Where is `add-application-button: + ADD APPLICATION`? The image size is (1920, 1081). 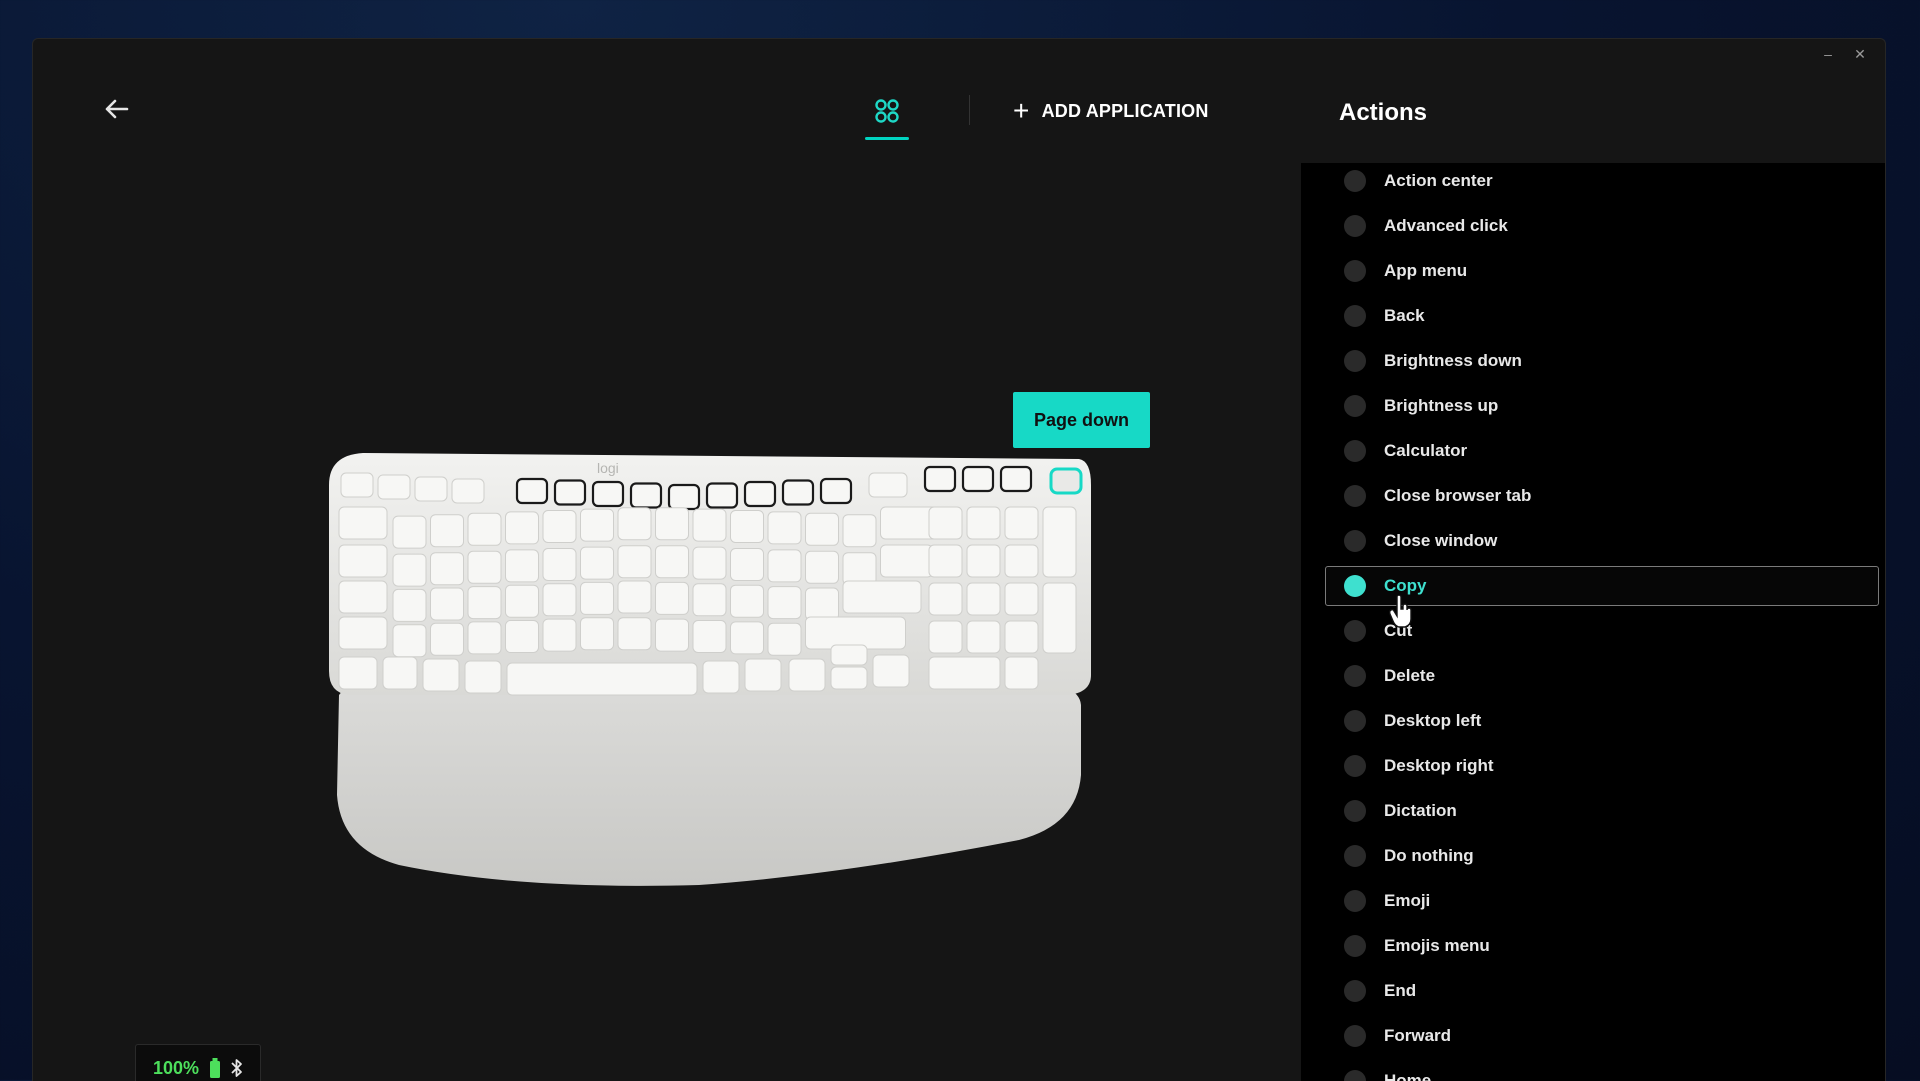 add-application-button: + ADD APPLICATION is located at coordinates (1111, 111).